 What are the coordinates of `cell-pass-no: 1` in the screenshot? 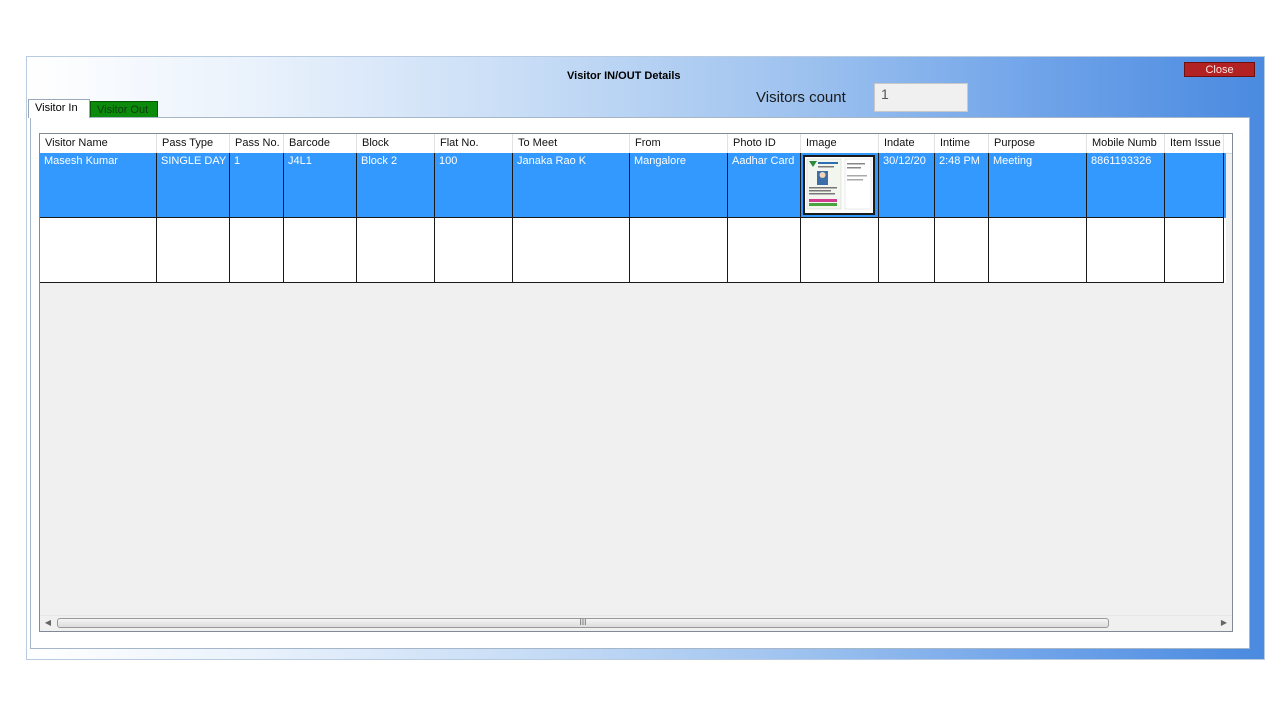 It's located at (257, 185).